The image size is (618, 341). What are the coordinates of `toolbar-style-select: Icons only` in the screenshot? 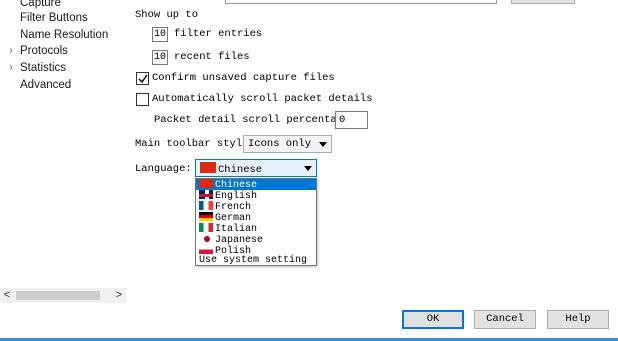 It's located at (287, 144).